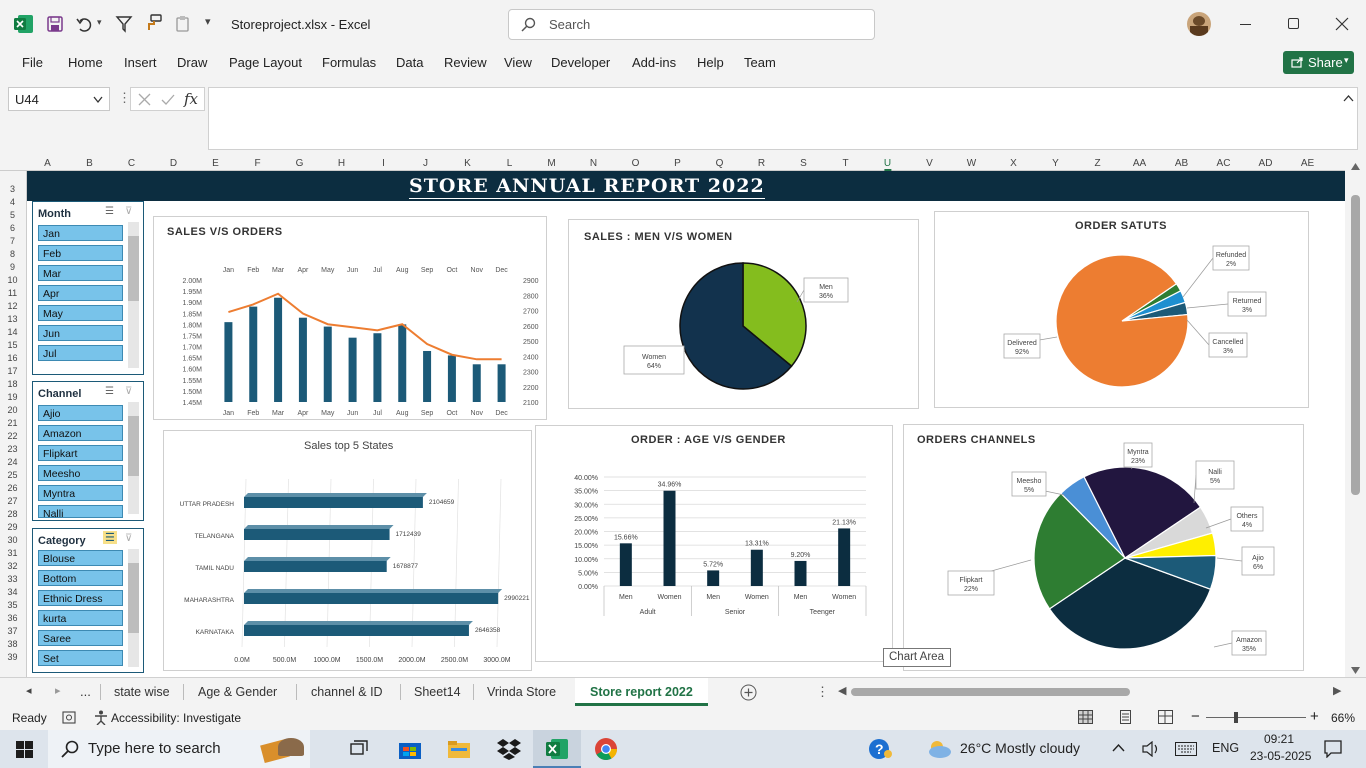  I want to click on accessibility-status: Accessibility: Investigate, so click(176, 718).